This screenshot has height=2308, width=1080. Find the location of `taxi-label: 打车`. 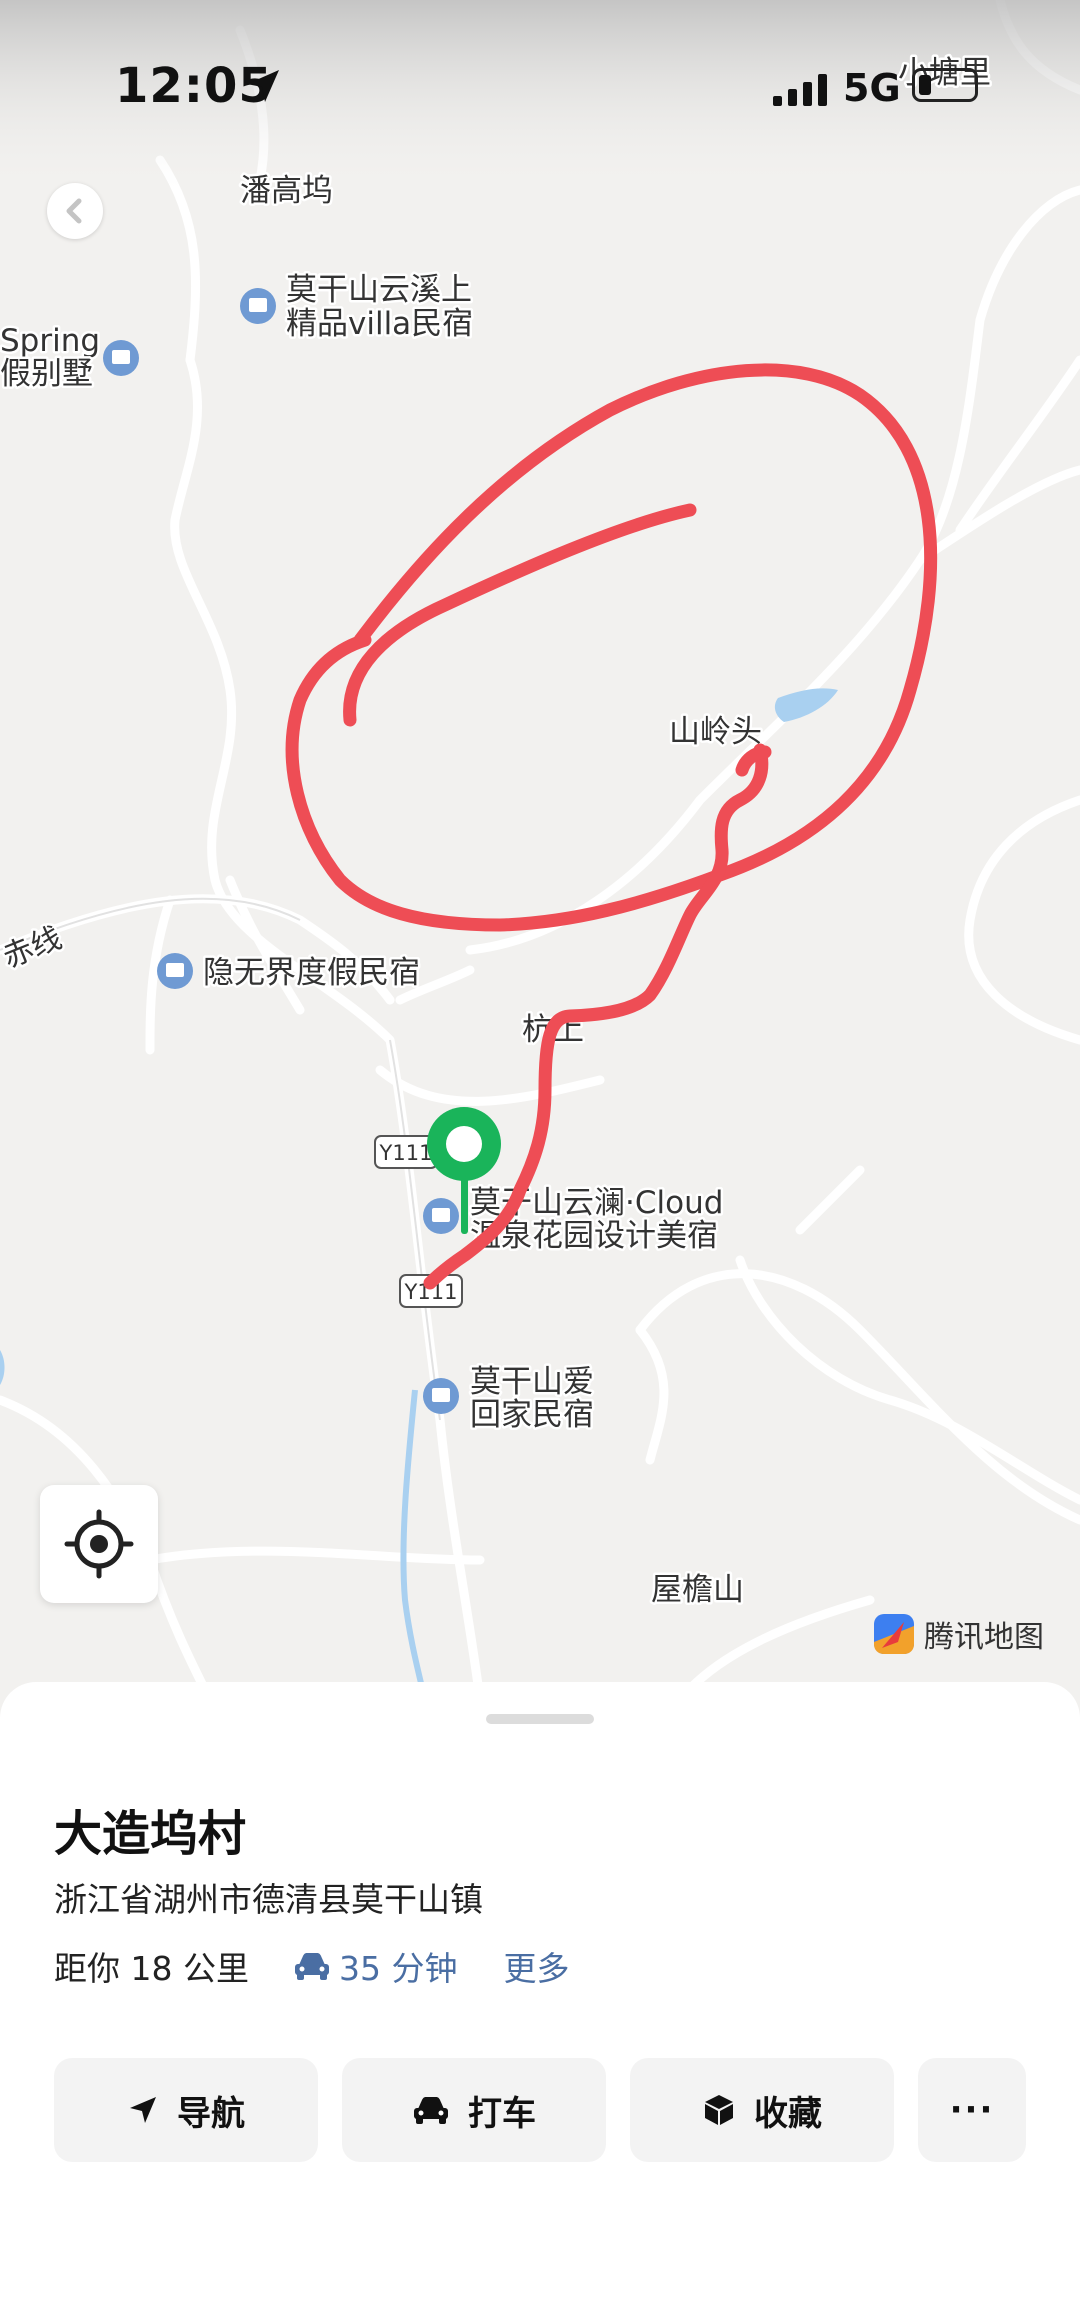

taxi-label: 打车 is located at coordinates (502, 2113).